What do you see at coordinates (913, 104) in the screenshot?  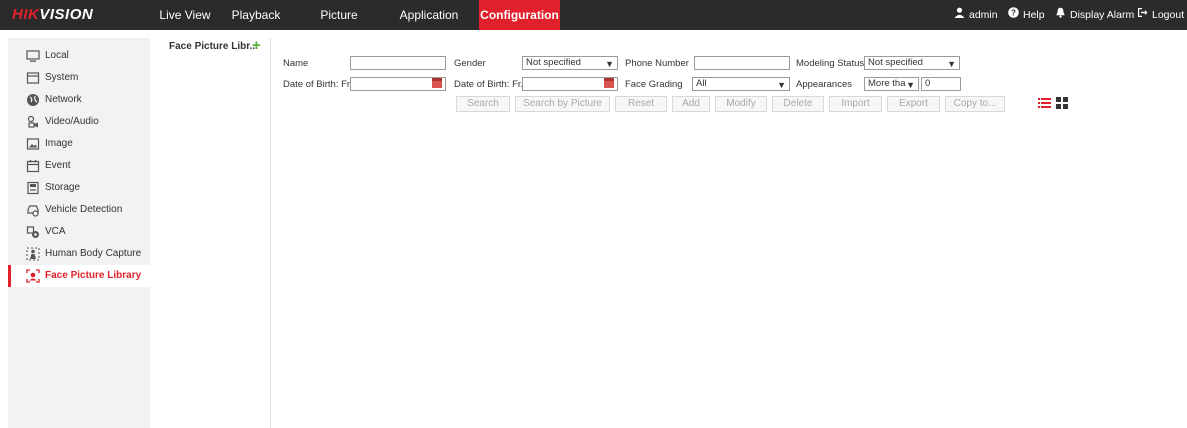 I see `export-button: Export` at bounding box center [913, 104].